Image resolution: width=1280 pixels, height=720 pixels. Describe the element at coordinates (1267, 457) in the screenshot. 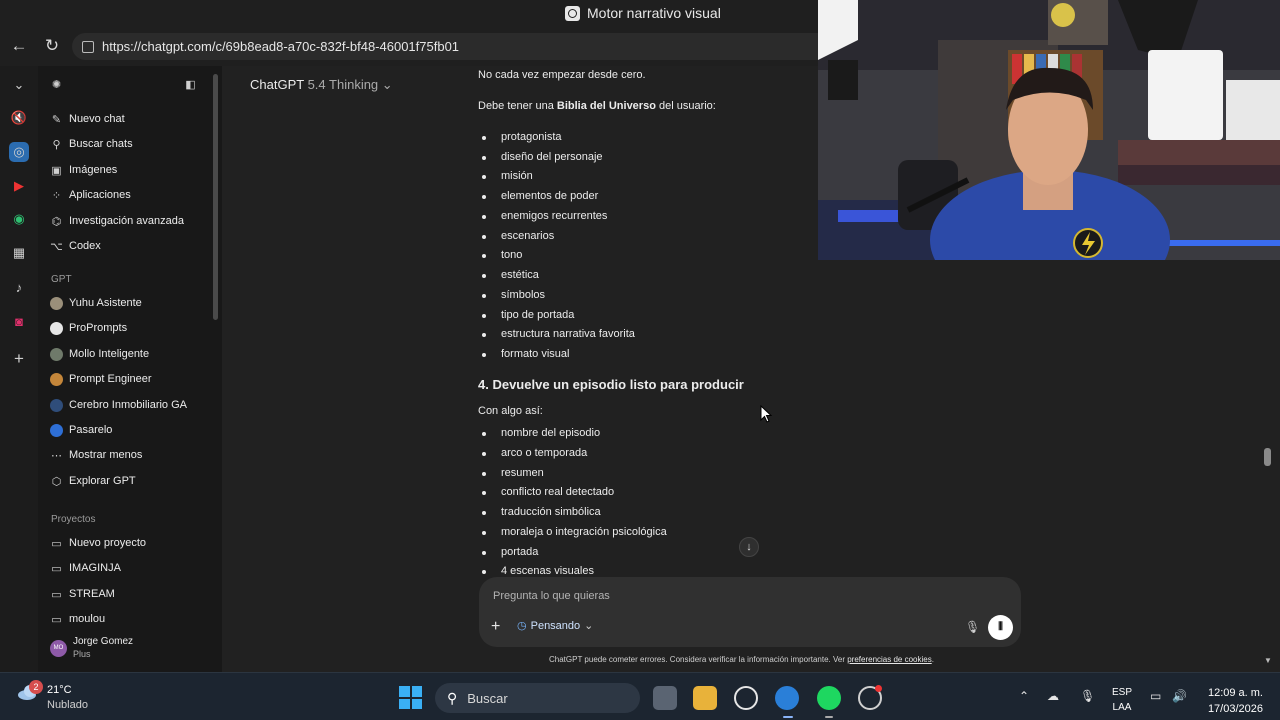

I see `page-scrollbar-thumb` at that location.